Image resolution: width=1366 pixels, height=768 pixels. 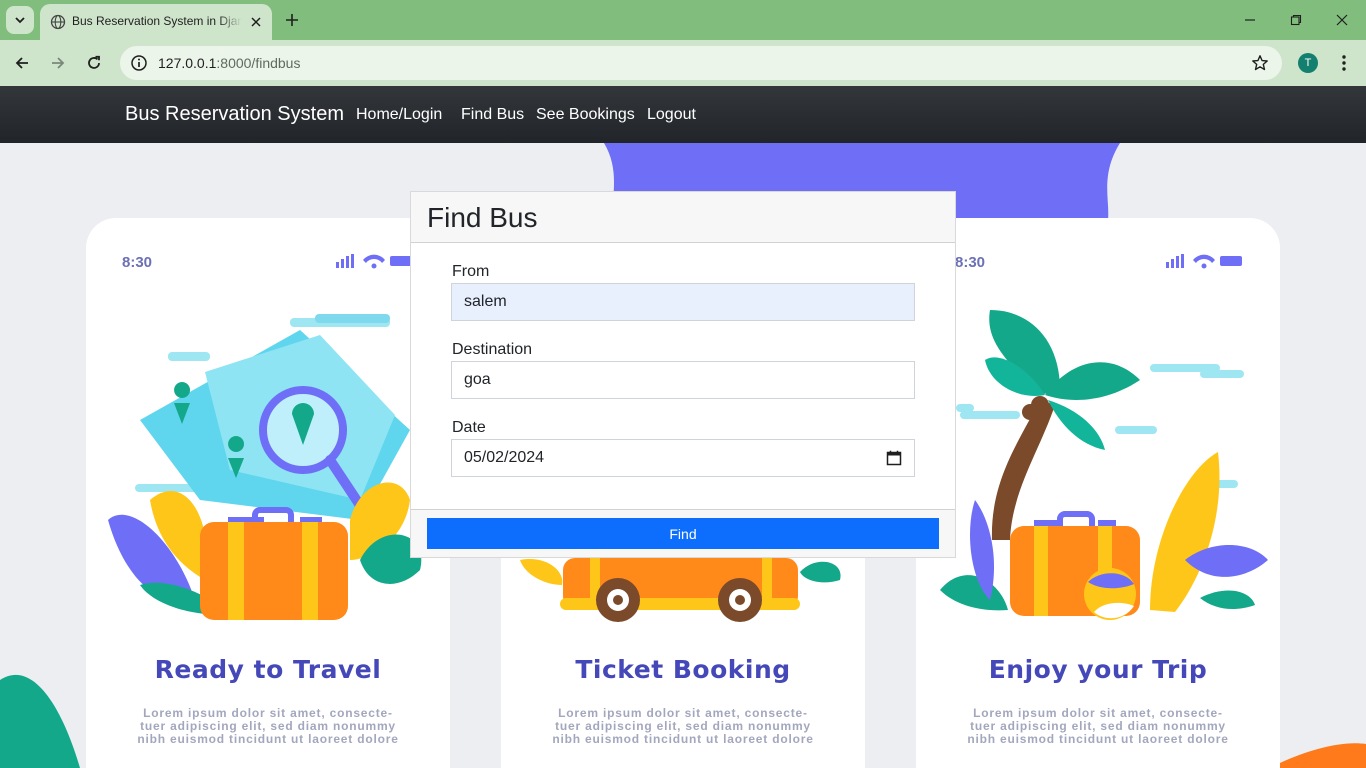 I want to click on tab-title: Bus Reservation System in Django, so click(x=157, y=21).